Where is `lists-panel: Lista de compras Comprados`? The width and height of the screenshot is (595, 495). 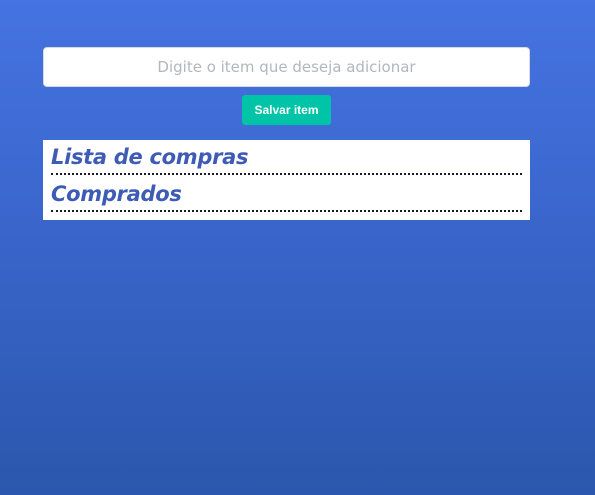
lists-panel: Lista de compras Comprados is located at coordinates (286, 180).